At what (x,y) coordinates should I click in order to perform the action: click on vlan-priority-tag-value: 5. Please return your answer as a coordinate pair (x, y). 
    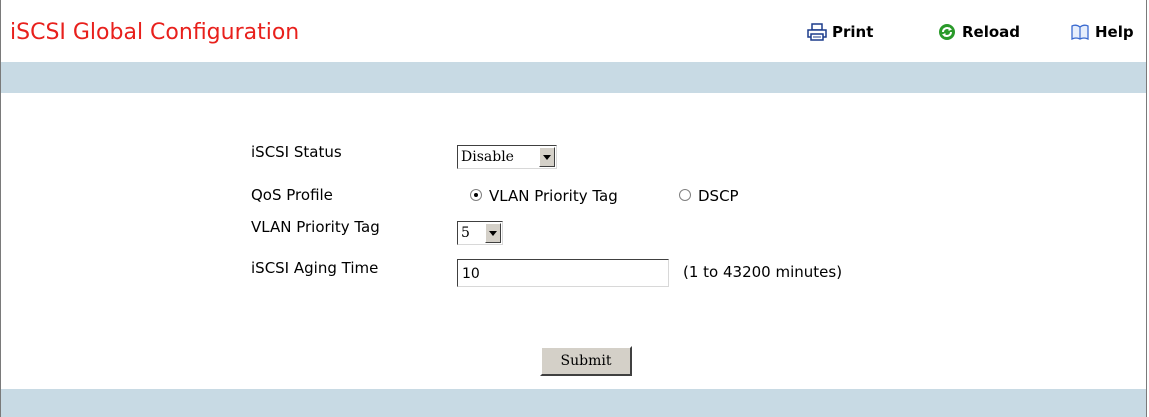
    Looking at the image, I should click on (465, 233).